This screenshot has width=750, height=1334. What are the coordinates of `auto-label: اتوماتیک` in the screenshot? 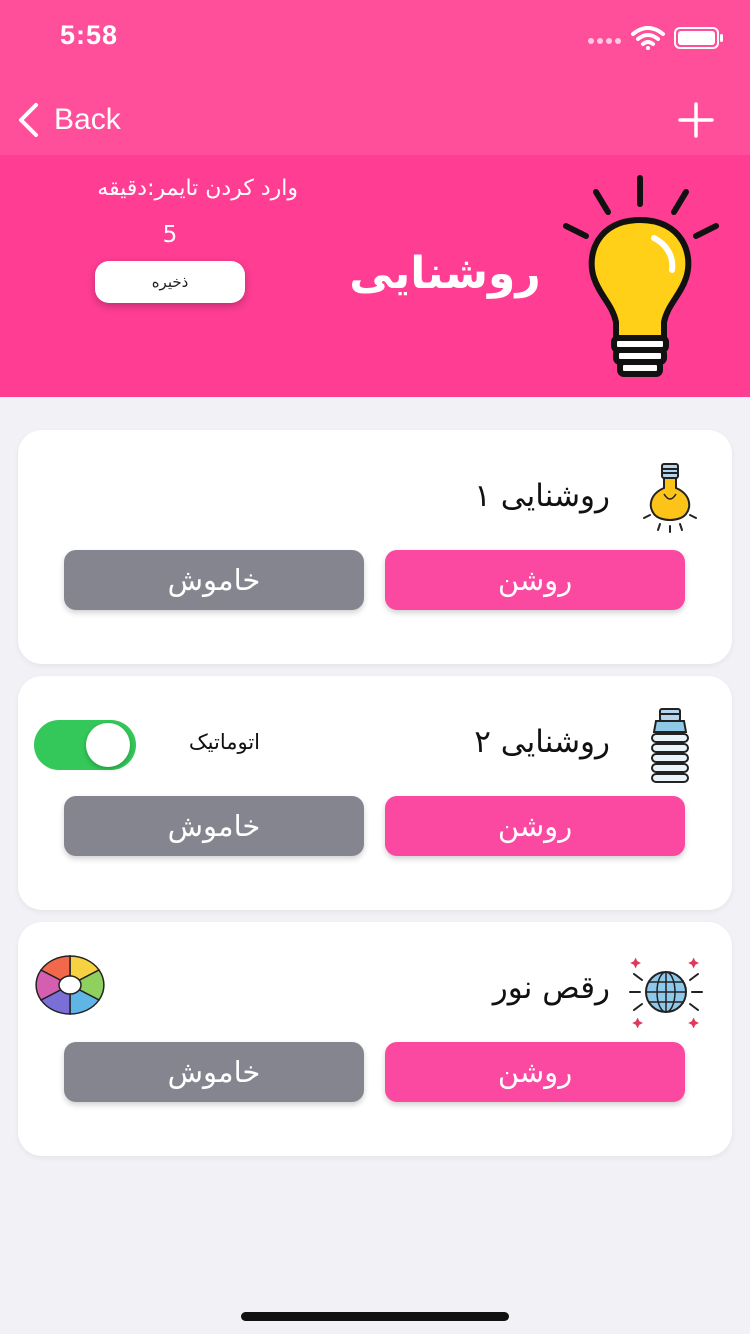 It's located at (224, 742).